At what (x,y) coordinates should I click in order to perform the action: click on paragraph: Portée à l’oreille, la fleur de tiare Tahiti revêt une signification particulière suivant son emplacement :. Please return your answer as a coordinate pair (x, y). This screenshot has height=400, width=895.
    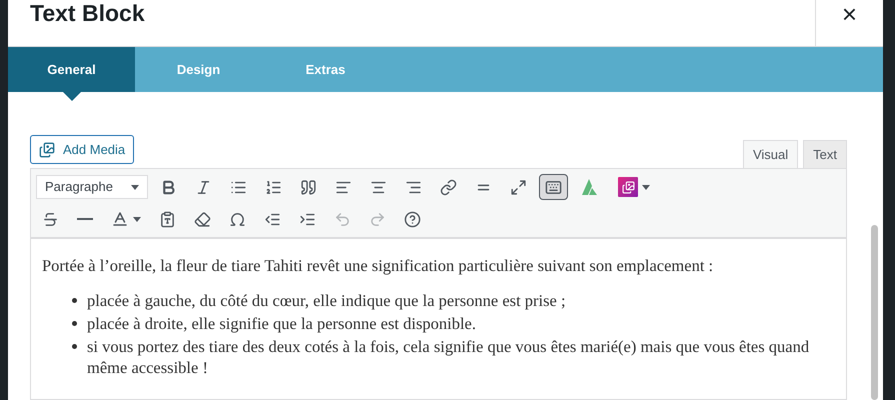
    Looking at the image, I should click on (378, 265).